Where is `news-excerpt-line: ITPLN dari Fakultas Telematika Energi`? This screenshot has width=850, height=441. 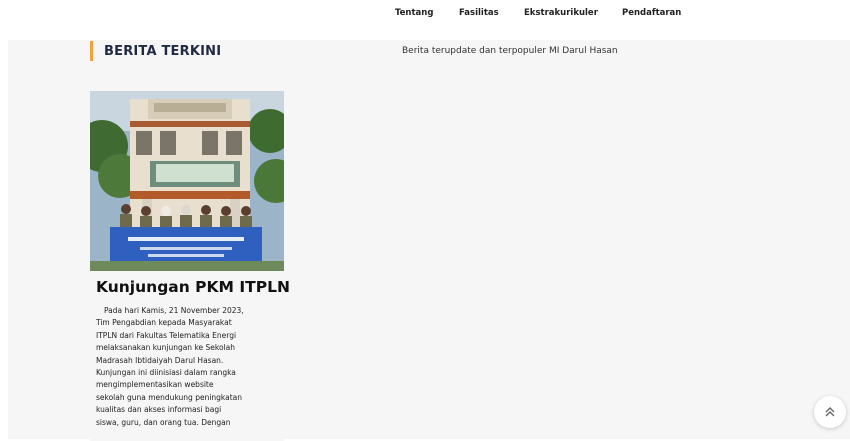 news-excerpt-line: ITPLN dari Fakultas Telematika Energi is located at coordinates (166, 335).